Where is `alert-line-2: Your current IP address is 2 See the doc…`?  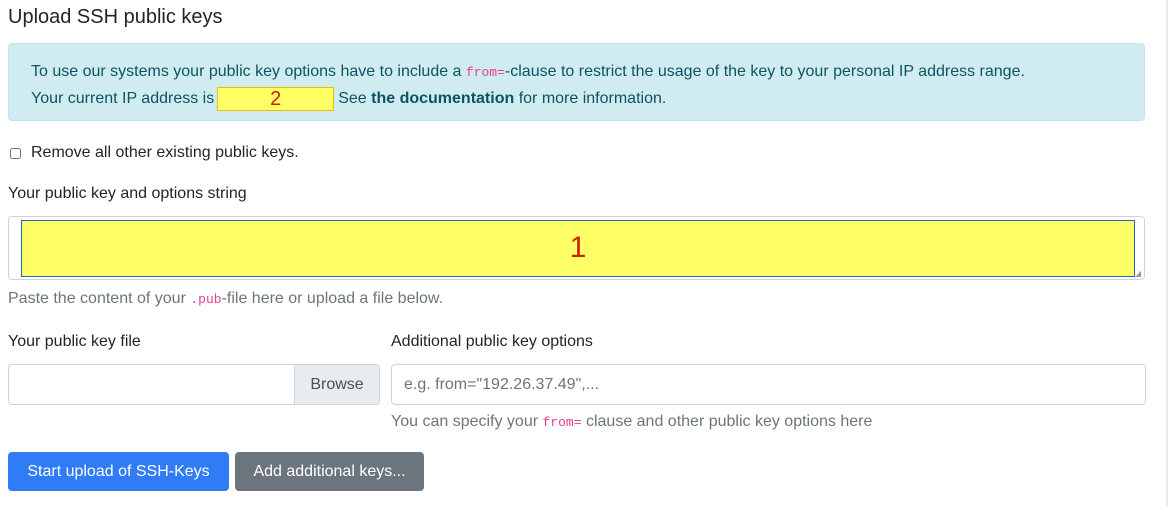
alert-line-2: Your current IP address is 2 See the doc… is located at coordinates (348, 99).